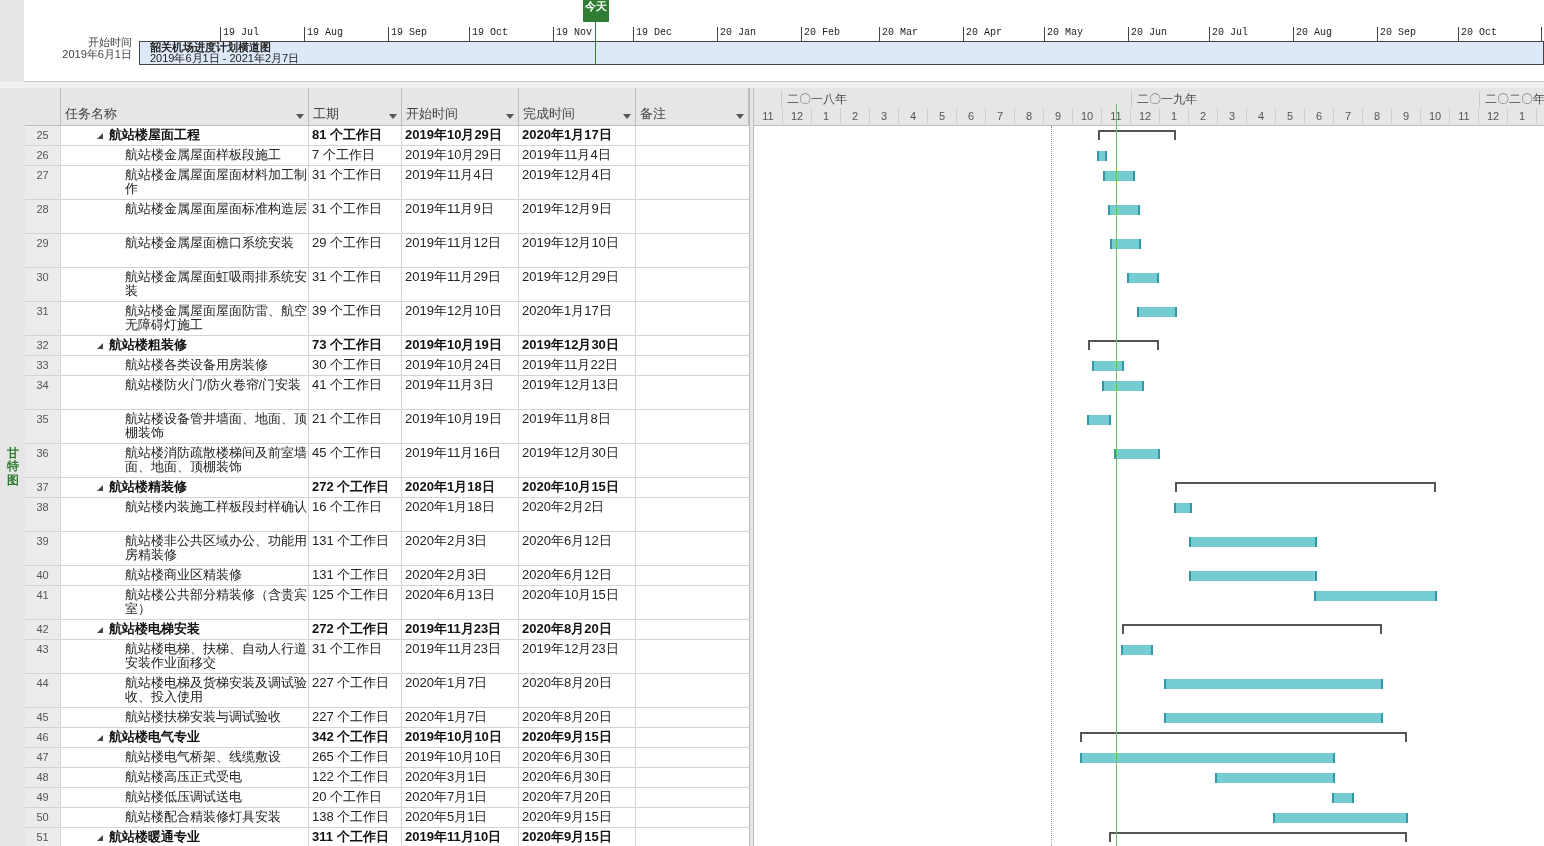  What do you see at coordinates (43, 575) in the screenshot?
I see `row-number: 40` at bounding box center [43, 575].